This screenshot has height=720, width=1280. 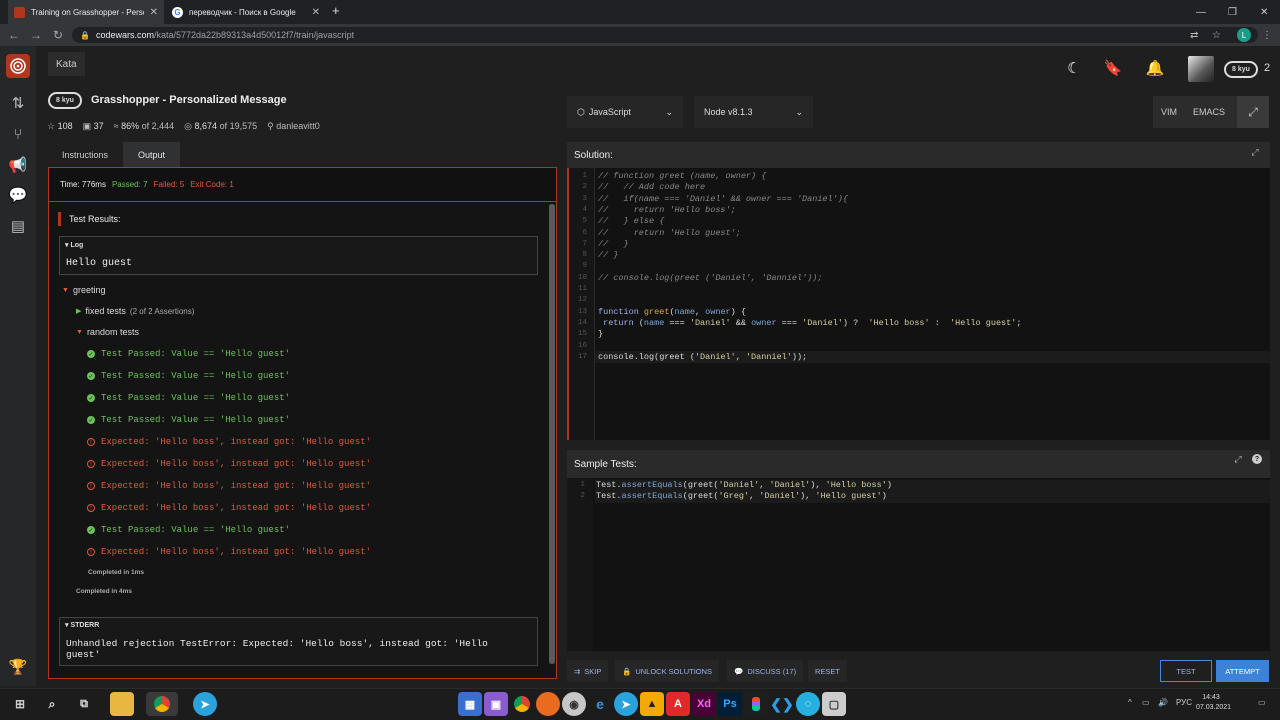 What do you see at coordinates (93, 125) in the screenshot?
I see `forks-stat: ▣ 37` at bounding box center [93, 125].